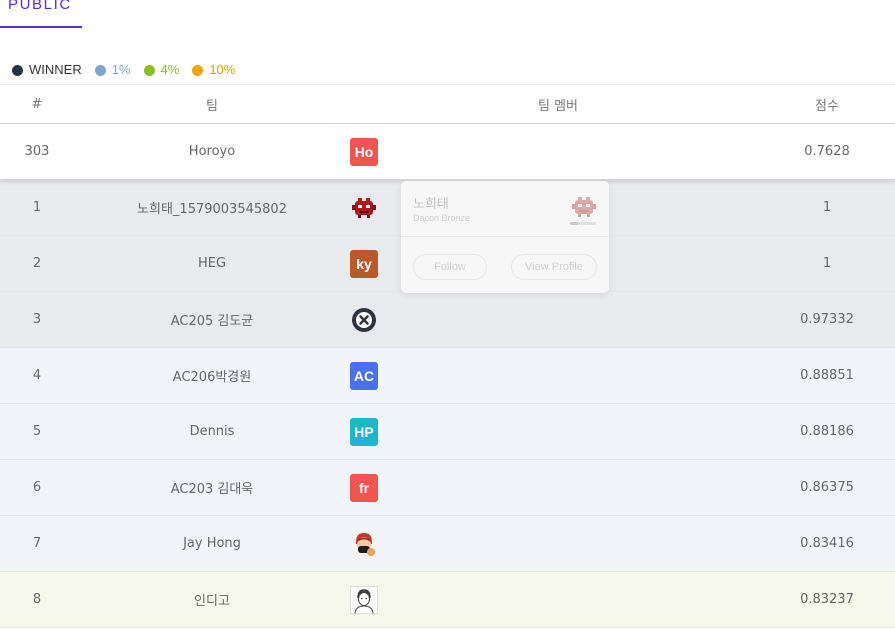 This screenshot has height=630, width=895. Describe the element at coordinates (212, 489) in the screenshot. I see `row-team-name: AC203 김대욱` at that location.